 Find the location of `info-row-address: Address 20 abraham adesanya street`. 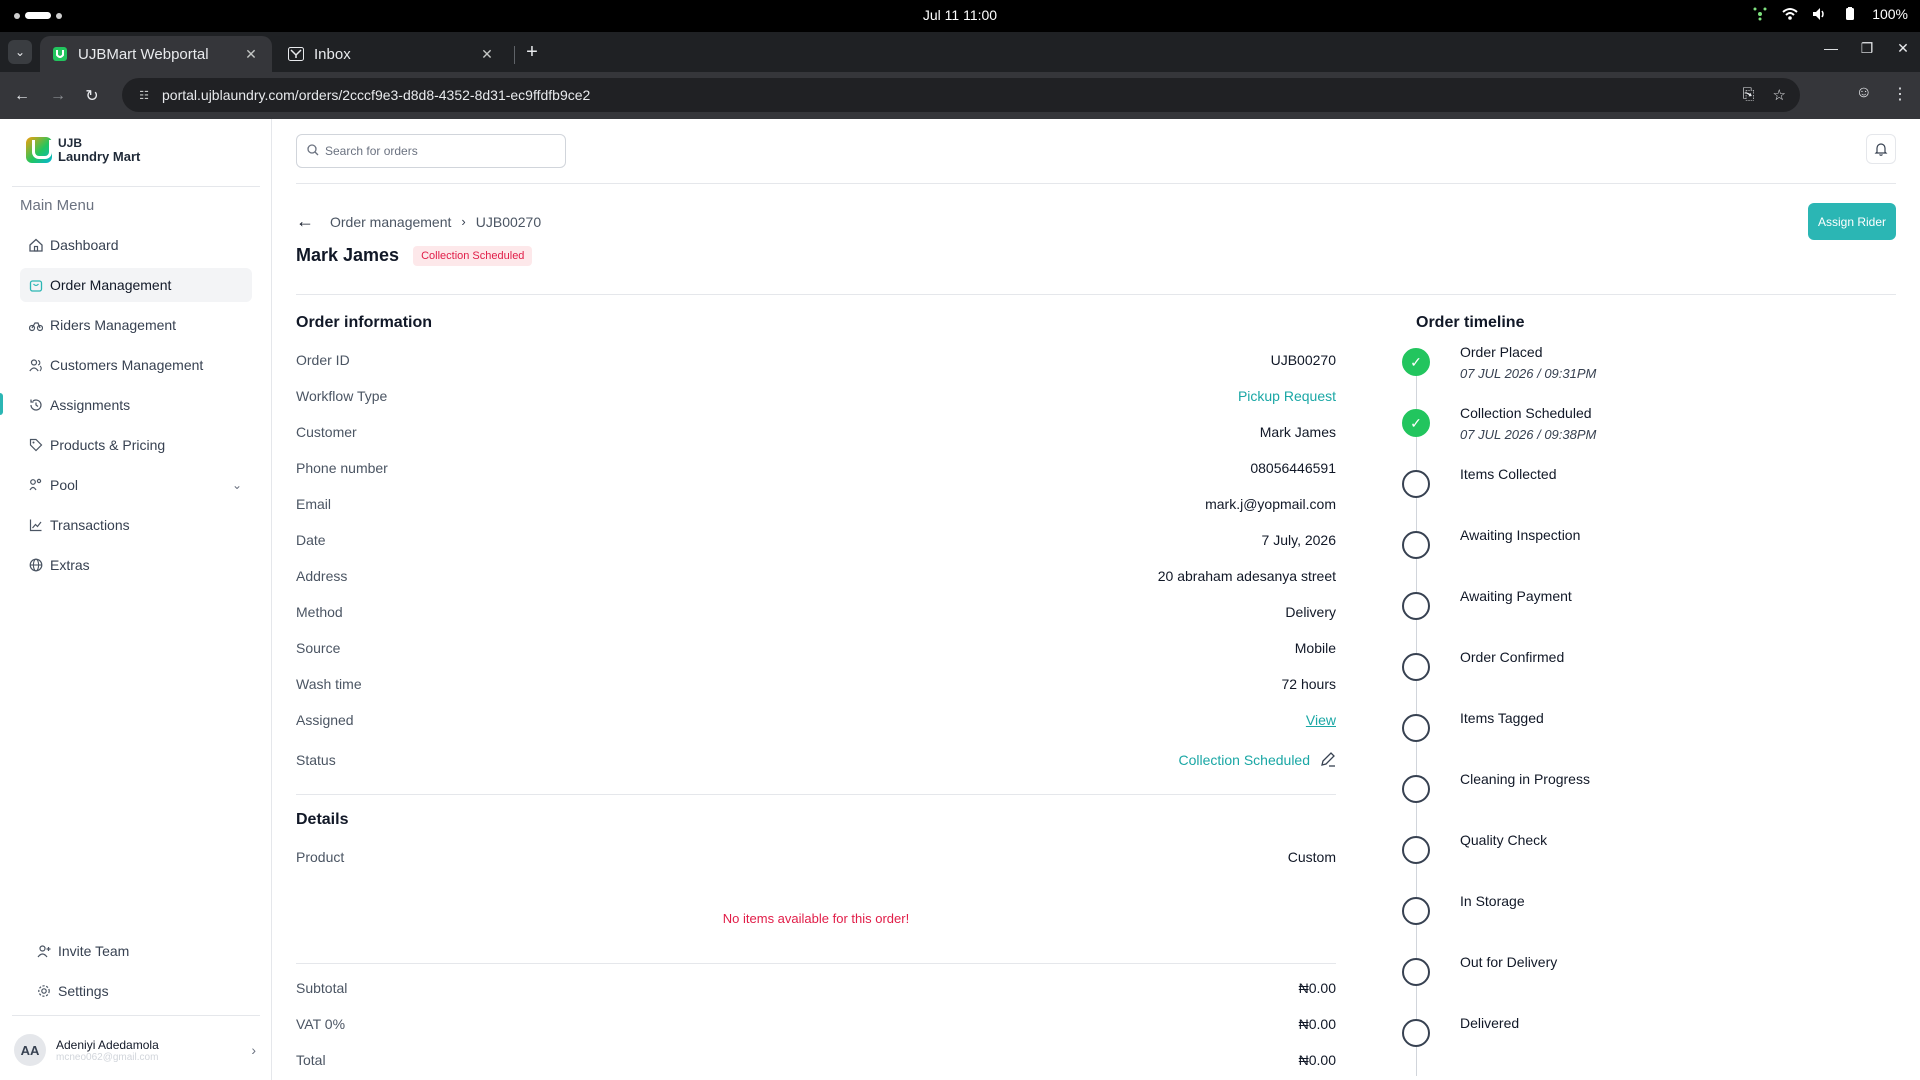

info-row-address: Address 20 abraham adesanya street is located at coordinates (816, 576).